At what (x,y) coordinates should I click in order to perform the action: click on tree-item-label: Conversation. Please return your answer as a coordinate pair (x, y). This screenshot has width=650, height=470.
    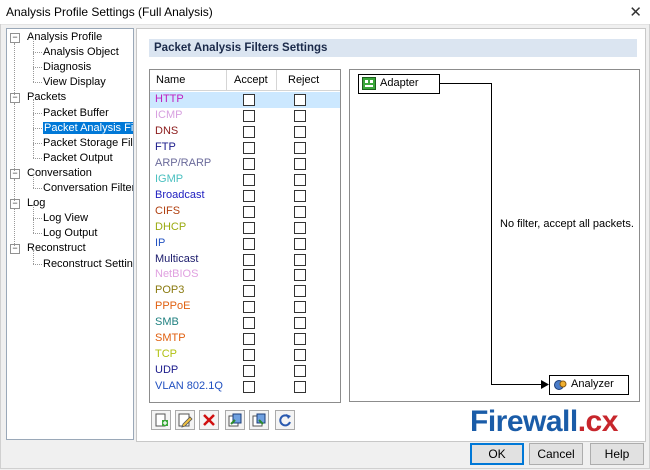
    Looking at the image, I should click on (59, 172).